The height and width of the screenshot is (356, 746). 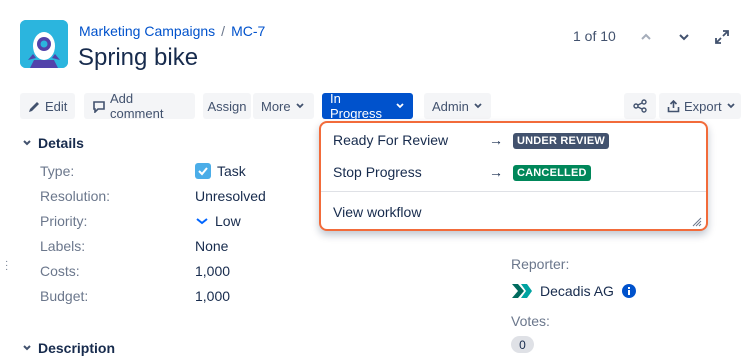 I want to click on drag-handle-icon: · · ·, so click(x=6, y=266).